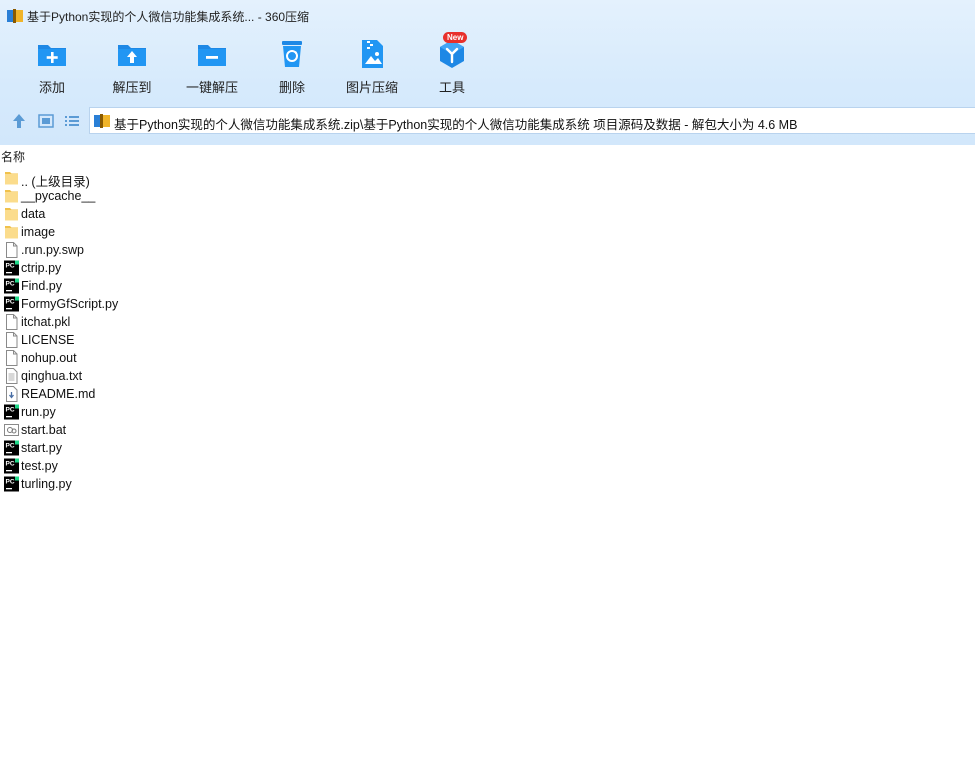  I want to click on zip-archive-icon, so click(102, 121).